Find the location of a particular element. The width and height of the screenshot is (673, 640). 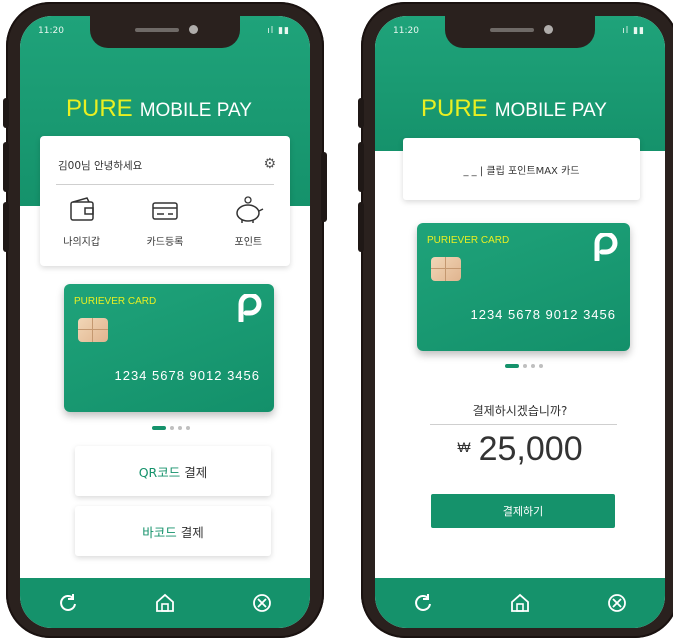

welcome-text: 김00님 안녕하세요 is located at coordinates (100, 166).